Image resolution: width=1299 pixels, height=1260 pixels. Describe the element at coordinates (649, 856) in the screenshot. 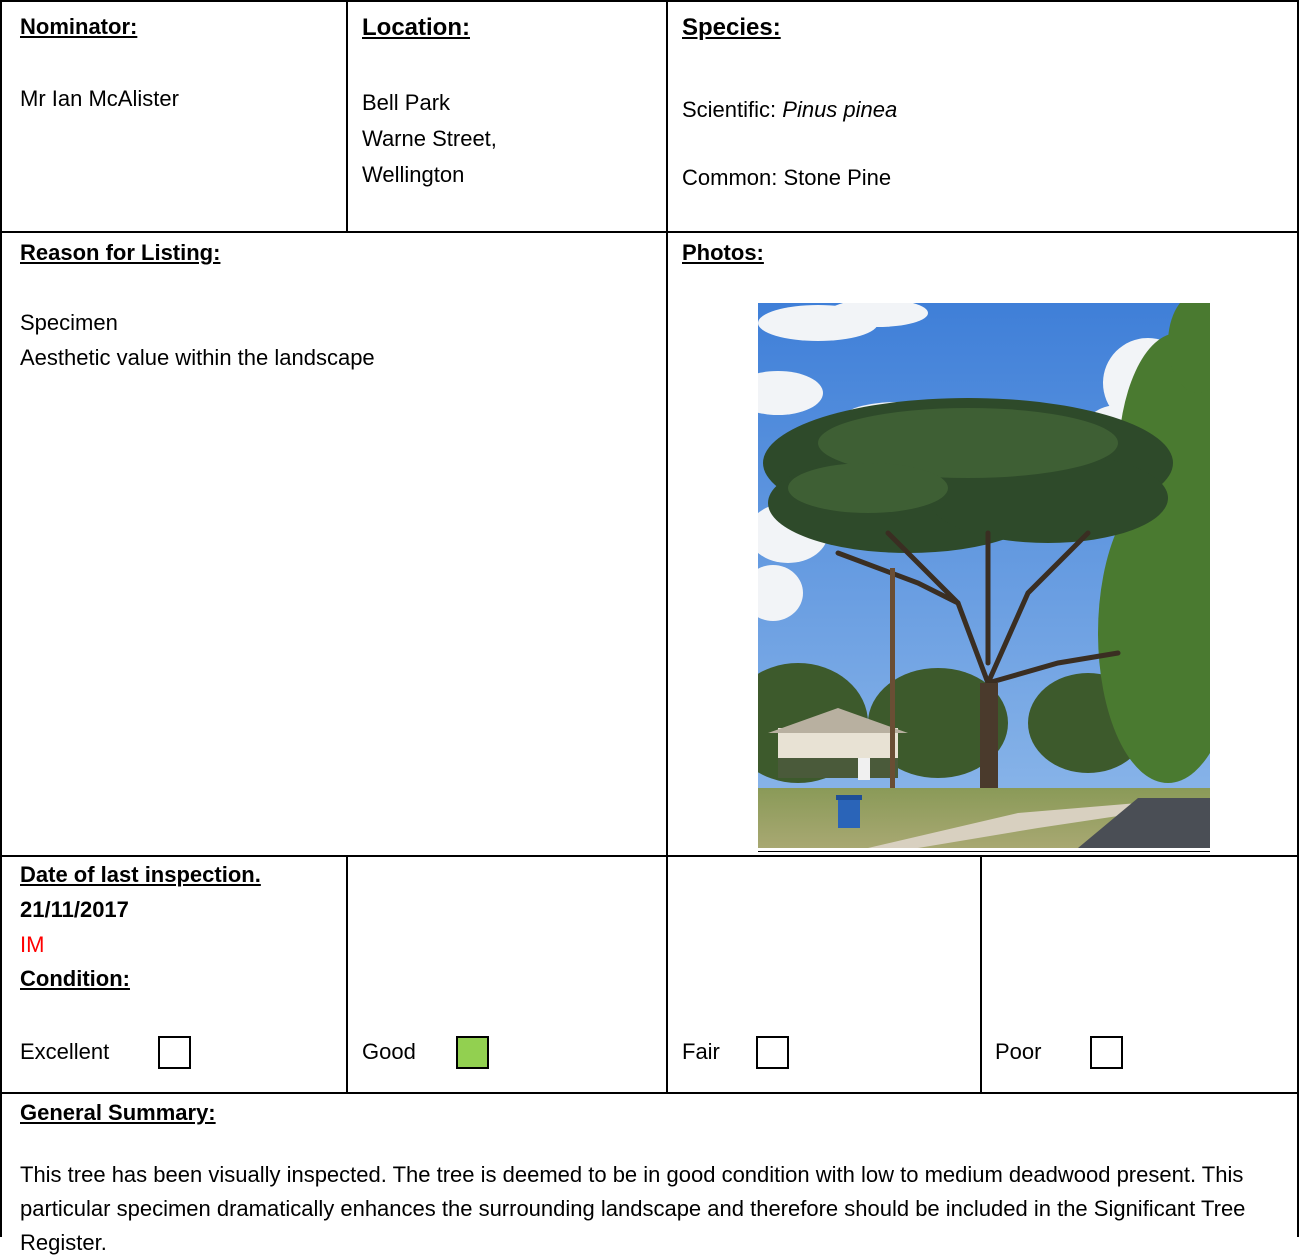

I see `row2-bottom-border` at that location.